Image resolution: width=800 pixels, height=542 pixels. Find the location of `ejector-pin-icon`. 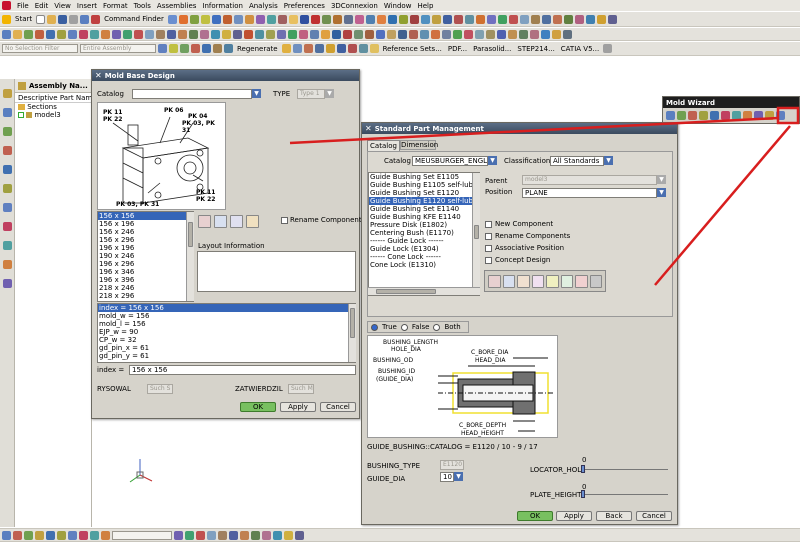

ejector-pin-icon is located at coordinates (780, 115).